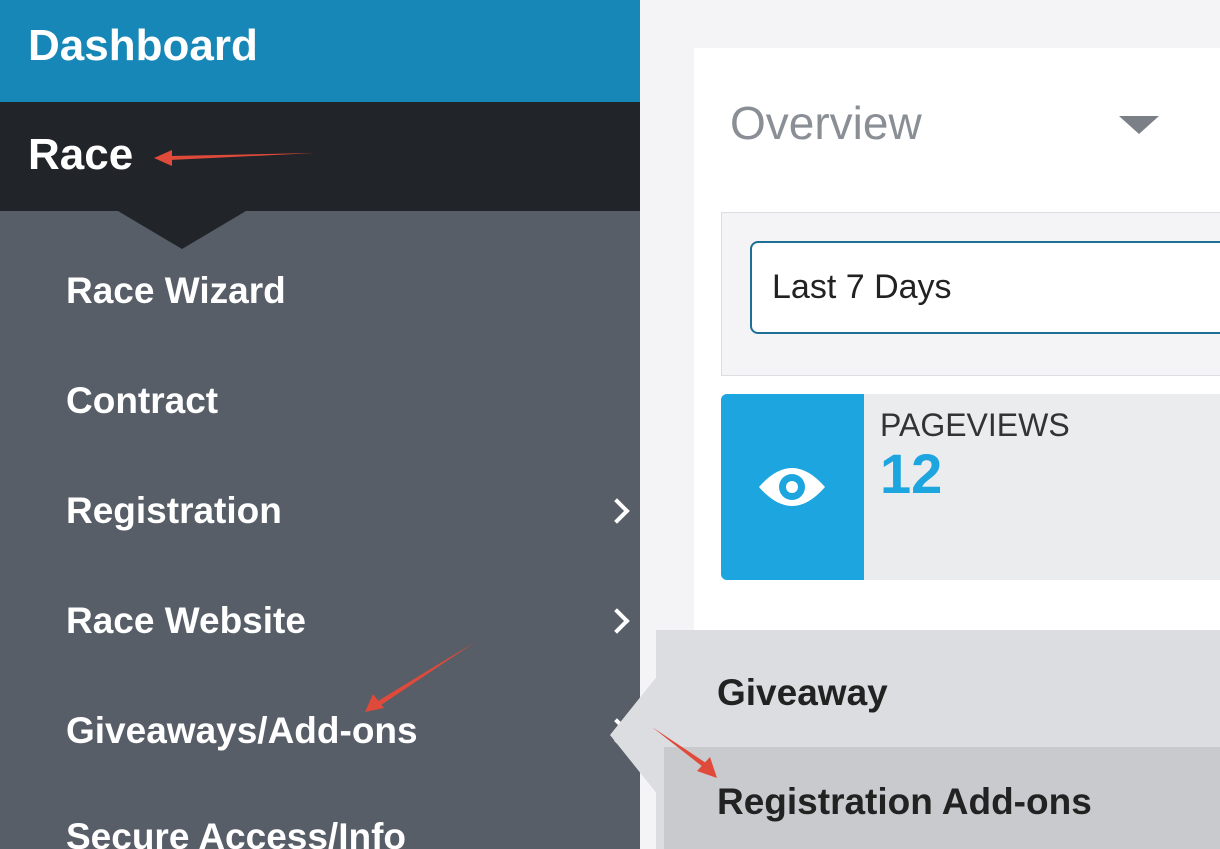 This screenshot has width=1220, height=849. Describe the element at coordinates (186, 620) in the screenshot. I see `sidebar-item-label: Race Website` at that location.